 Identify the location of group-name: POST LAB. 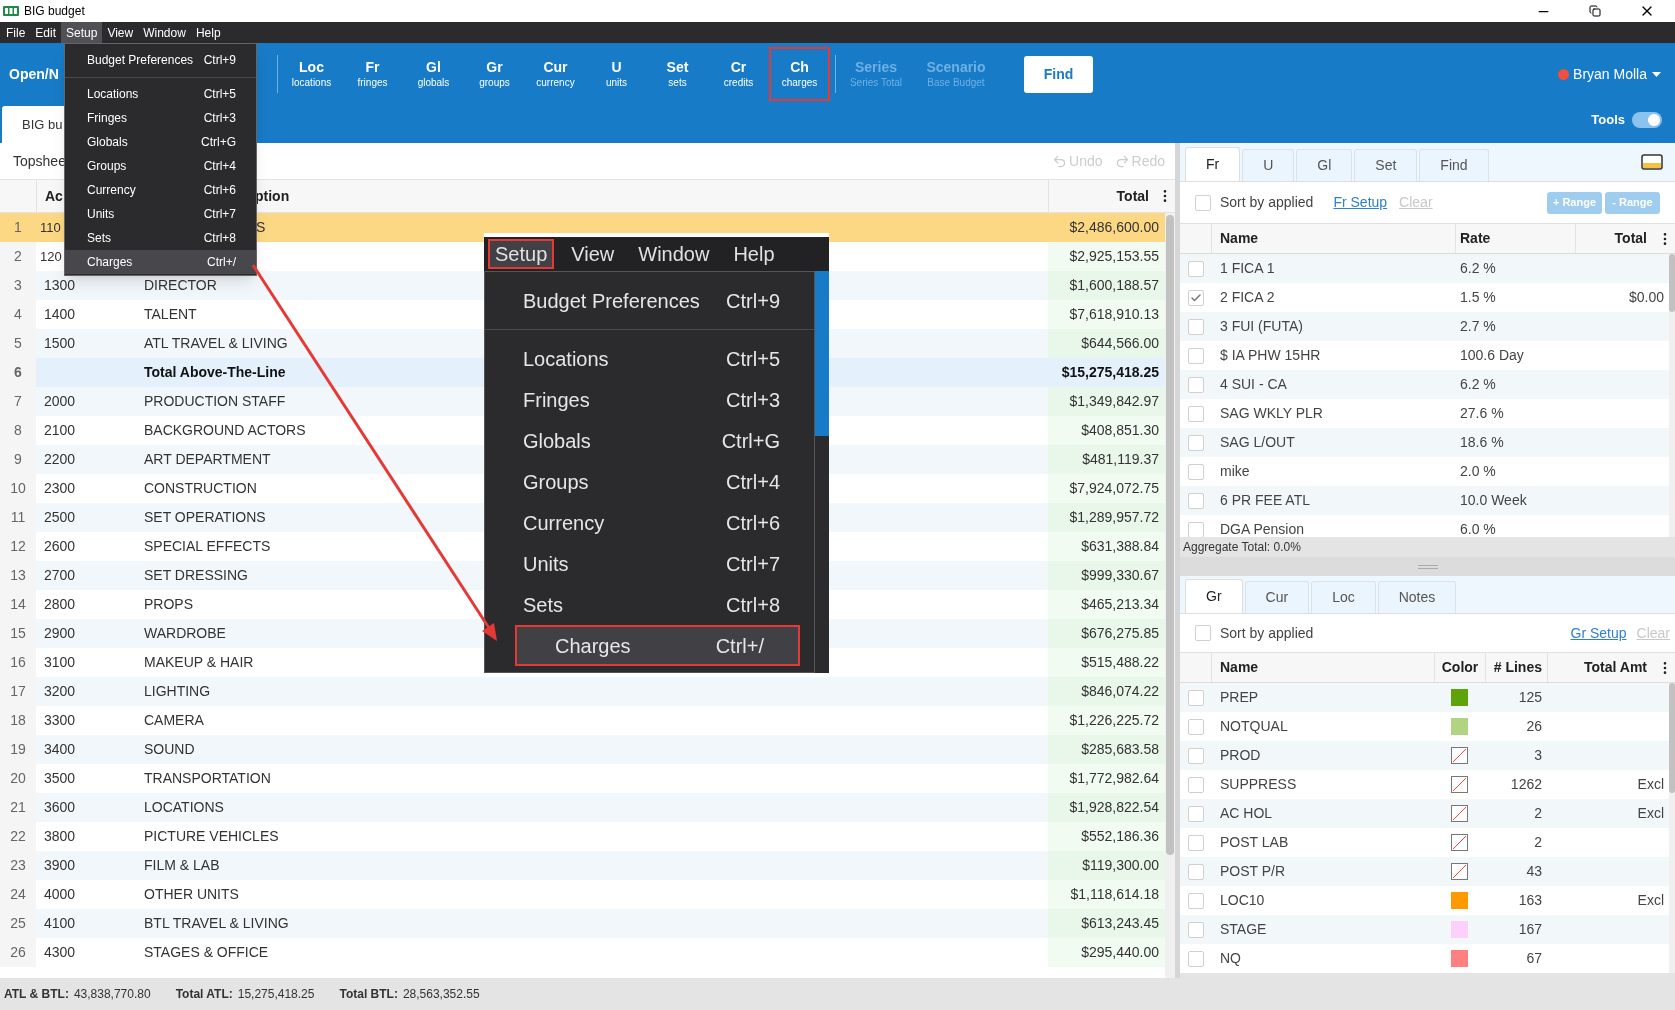
(1254, 842).